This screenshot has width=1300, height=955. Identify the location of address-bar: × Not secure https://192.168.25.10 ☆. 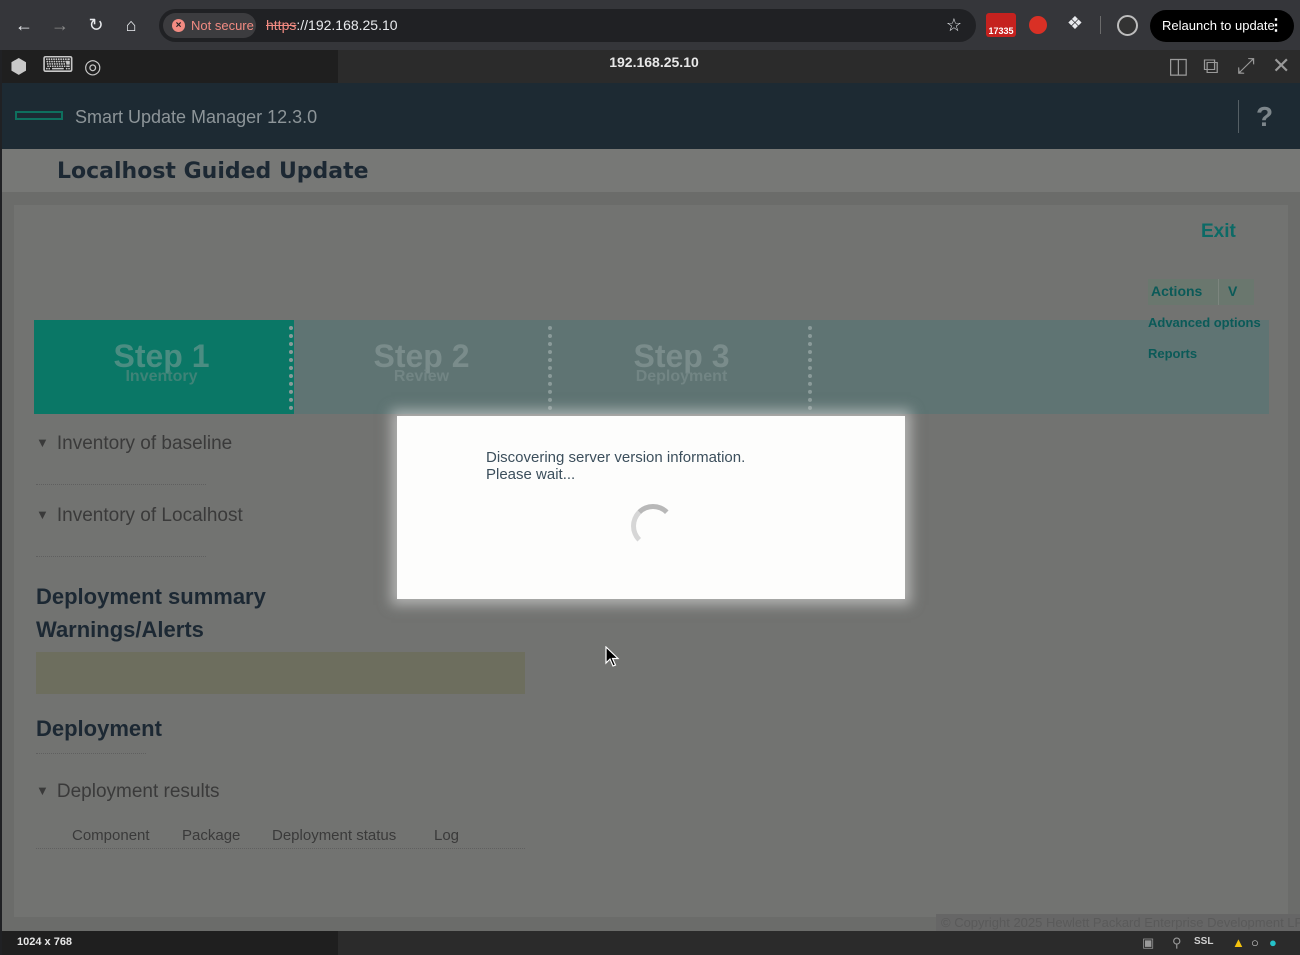
(567, 25).